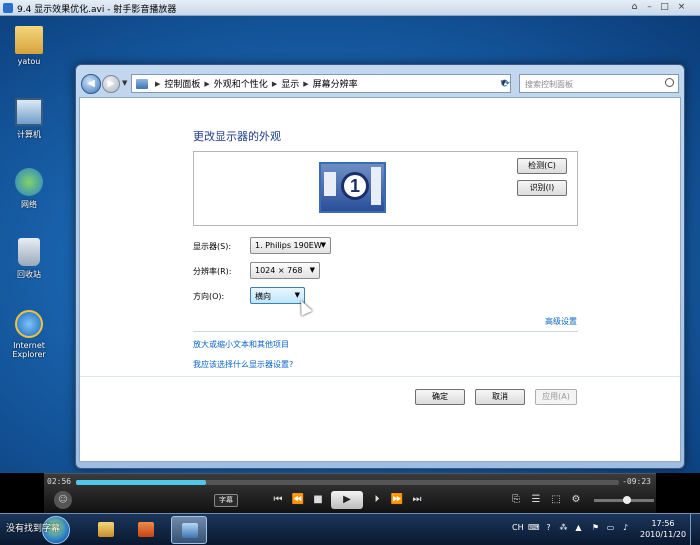  What do you see at coordinates (182, 83) in the screenshot?
I see `breadcrumb-control-panel: 控制面板` at bounding box center [182, 83].